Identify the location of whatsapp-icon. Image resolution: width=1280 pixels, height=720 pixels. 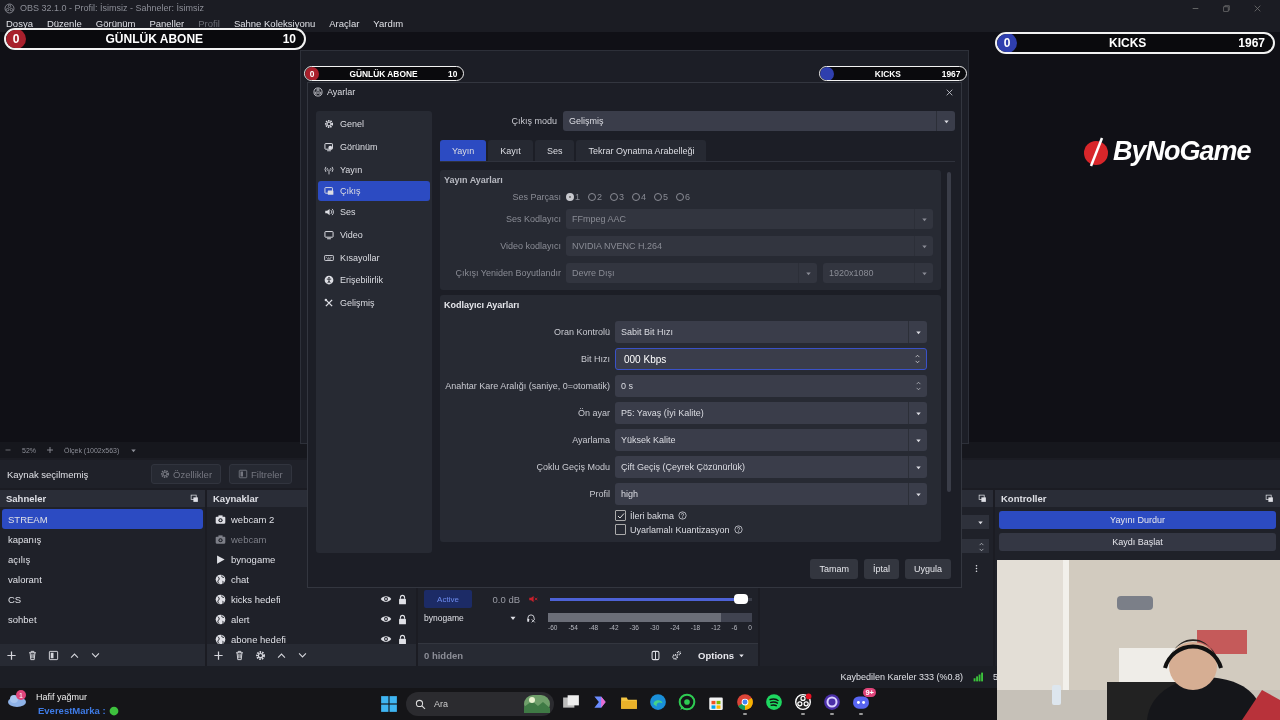
(687, 702).